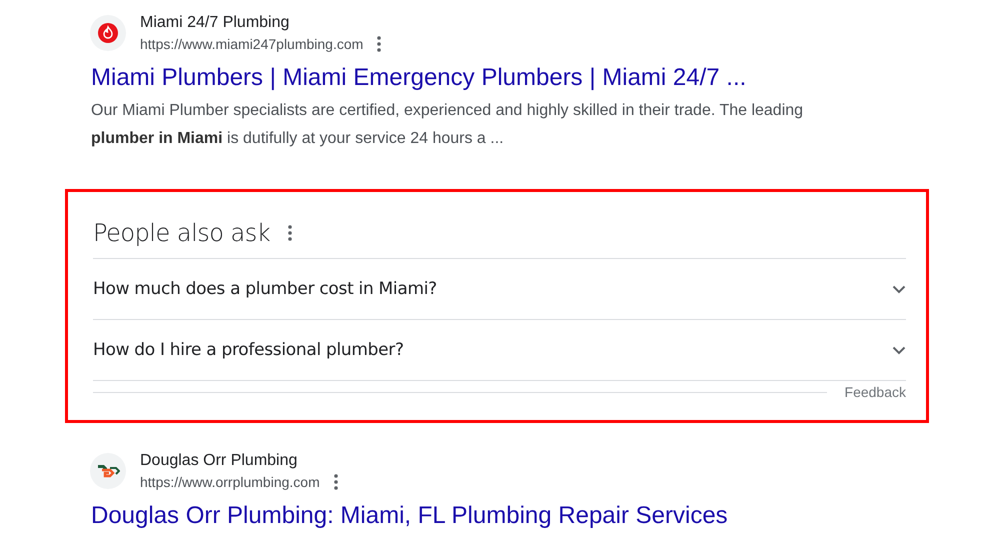 The width and height of the screenshot is (981, 549). Describe the element at coordinates (875, 392) in the screenshot. I see `feedback-link: Feedback` at that location.